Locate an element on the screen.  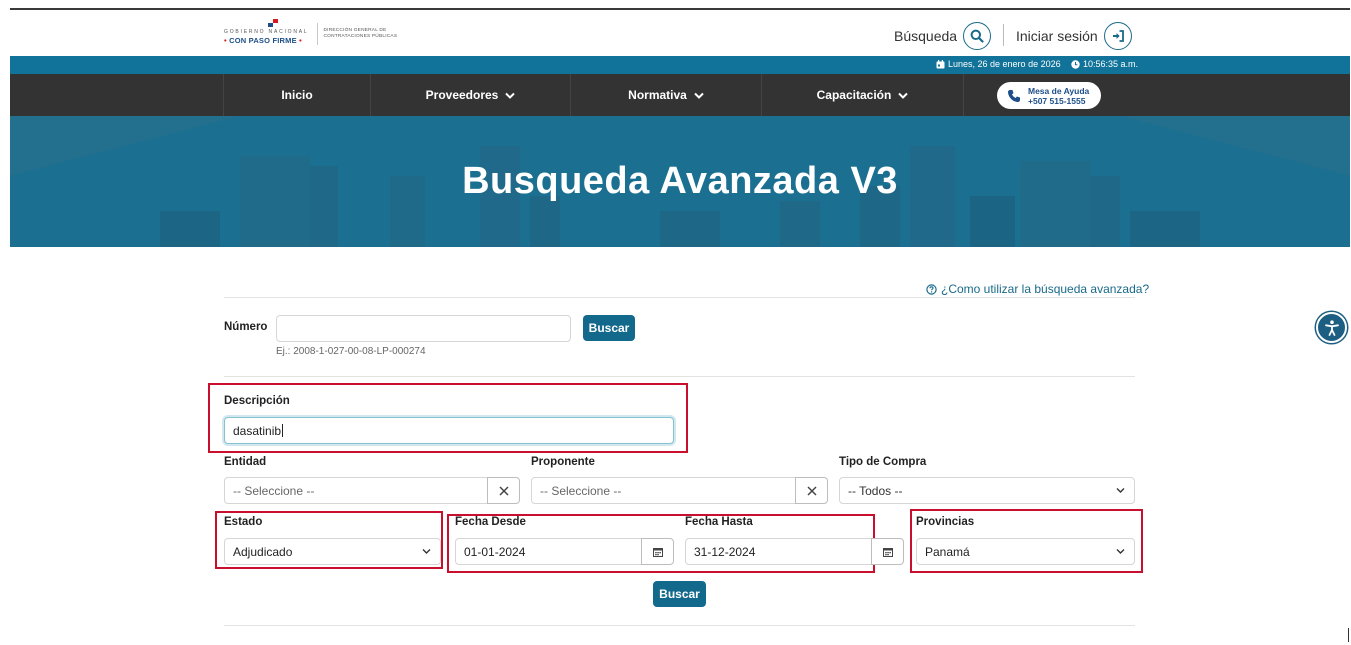
estado-label: Estado is located at coordinates (243, 522).